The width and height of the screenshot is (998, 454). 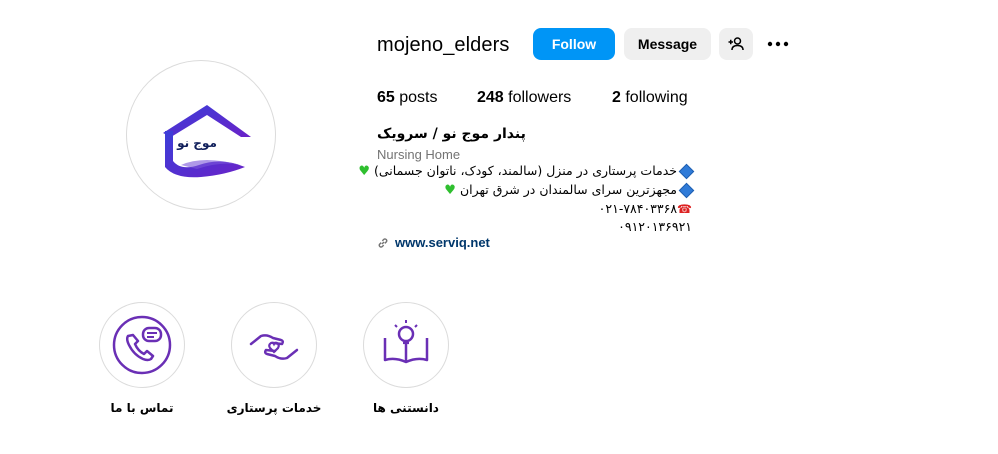 What do you see at coordinates (574, 44) in the screenshot?
I see `follow-button: Follow` at bounding box center [574, 44].